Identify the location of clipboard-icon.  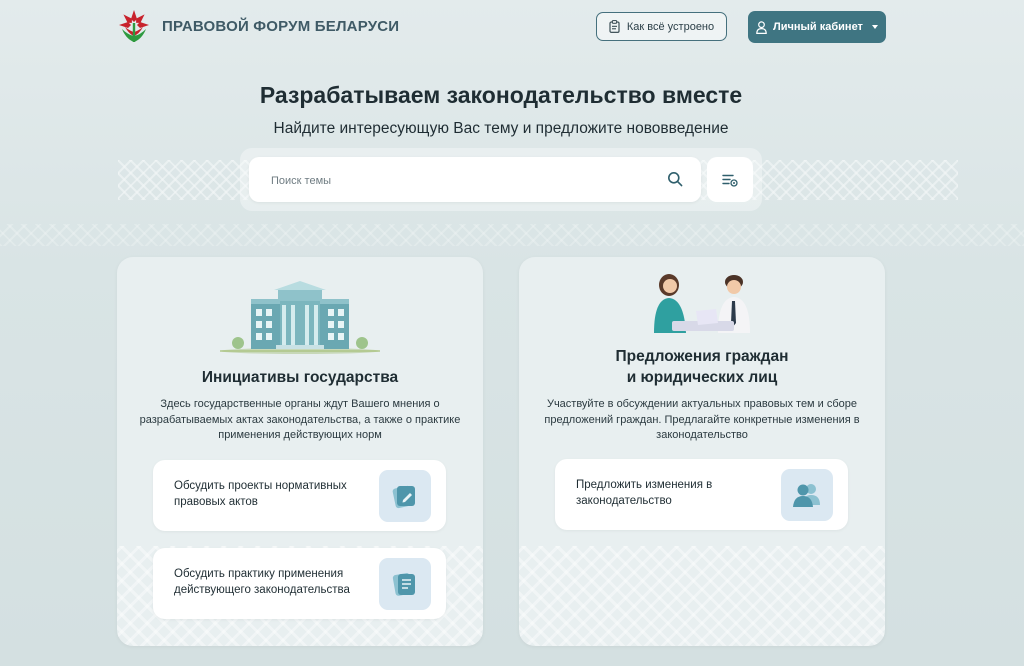
(614, 26).